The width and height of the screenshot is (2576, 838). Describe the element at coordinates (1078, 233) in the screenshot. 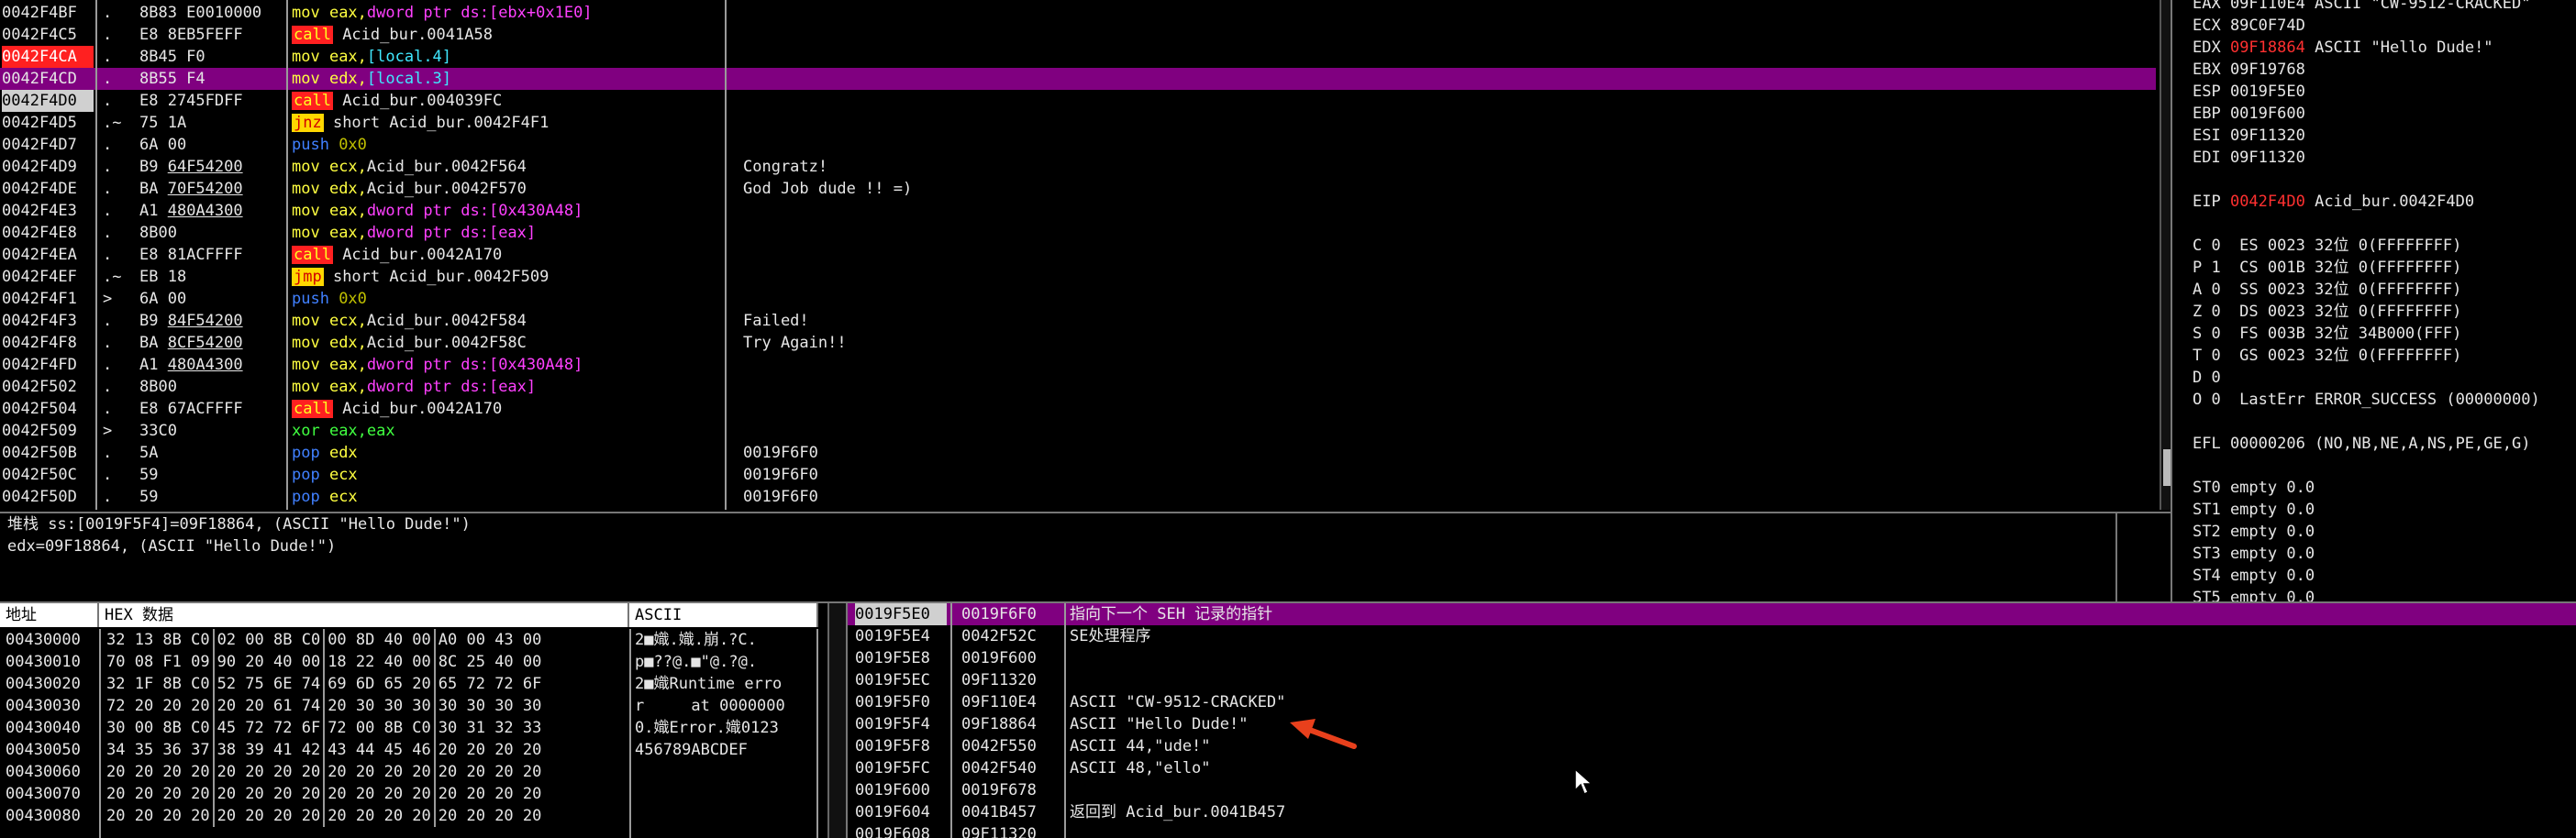

I see `disasm-row: 0042F4E8. 8B00 mov eax,dword ptr ds:[eax]` at that location.